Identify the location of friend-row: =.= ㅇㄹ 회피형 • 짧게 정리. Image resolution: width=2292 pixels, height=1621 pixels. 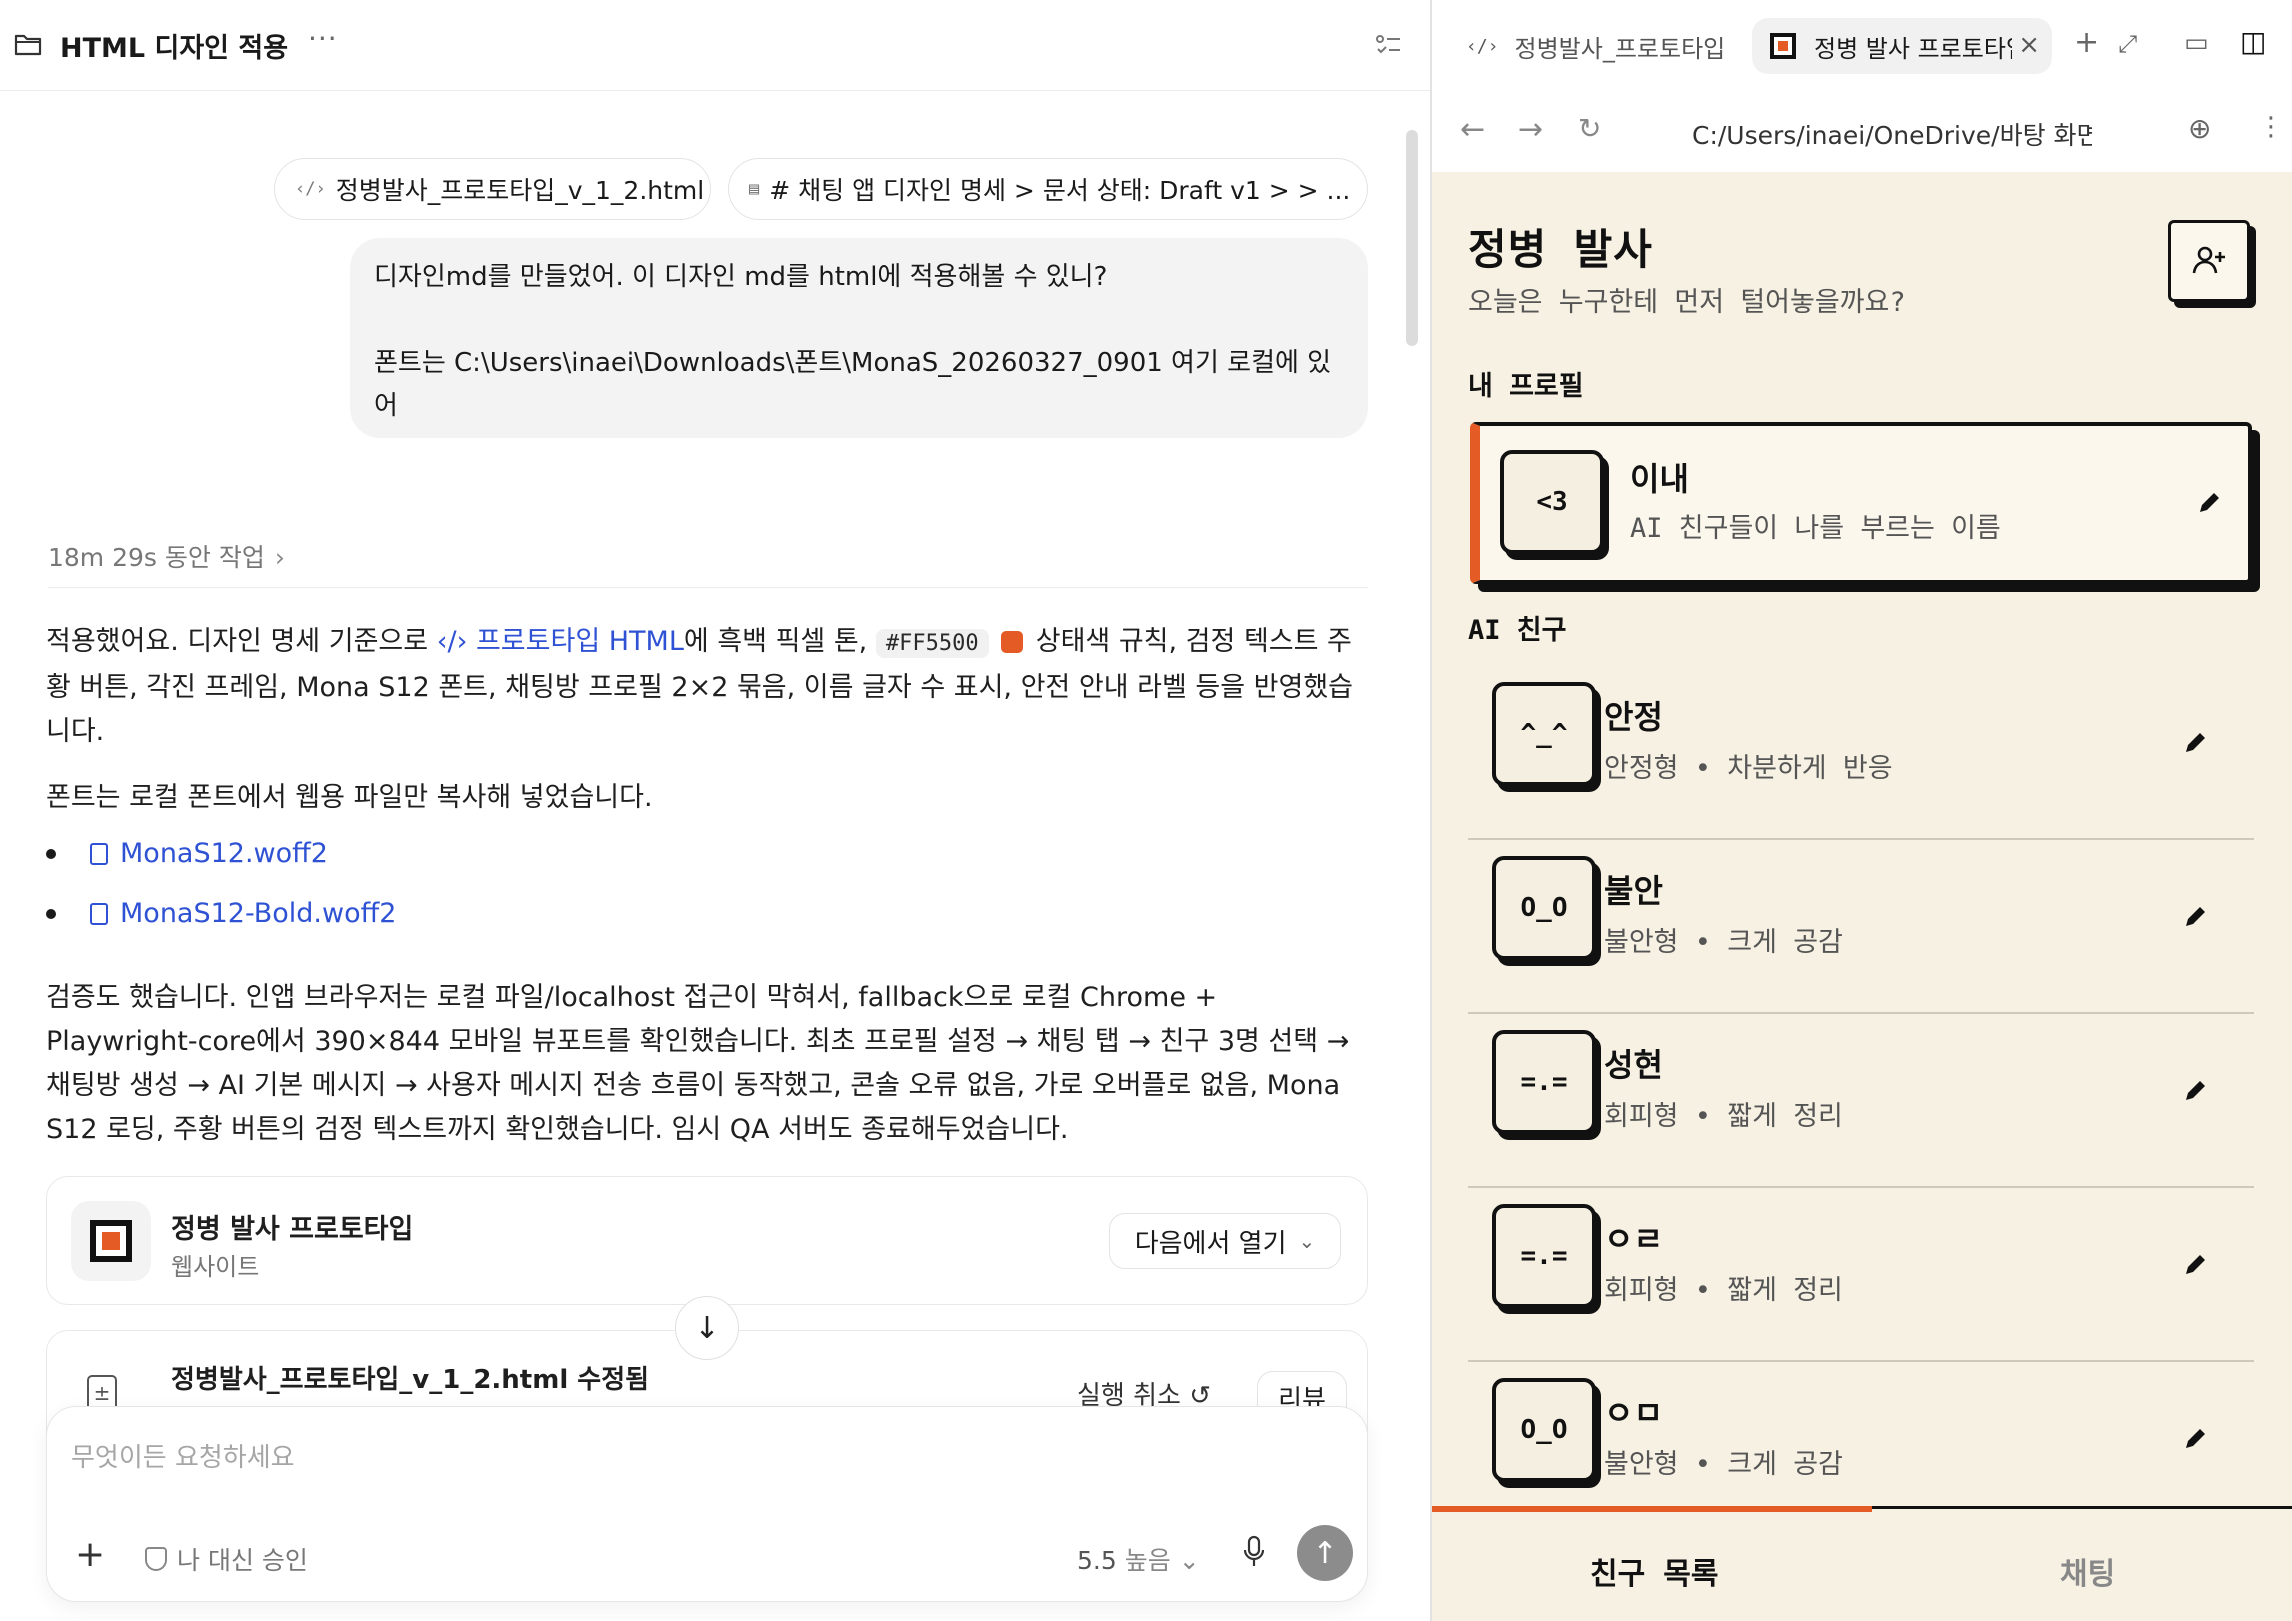
(1861, 1275).